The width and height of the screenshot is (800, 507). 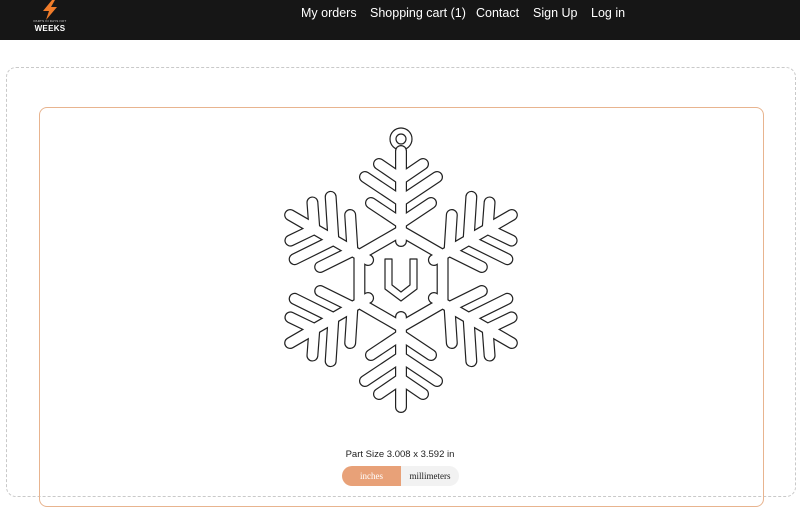 What do you see at coordinates (555, 13) in the screenshot?
I see `nav-sign-up: Sign Up` at bounding box center [555, 13].